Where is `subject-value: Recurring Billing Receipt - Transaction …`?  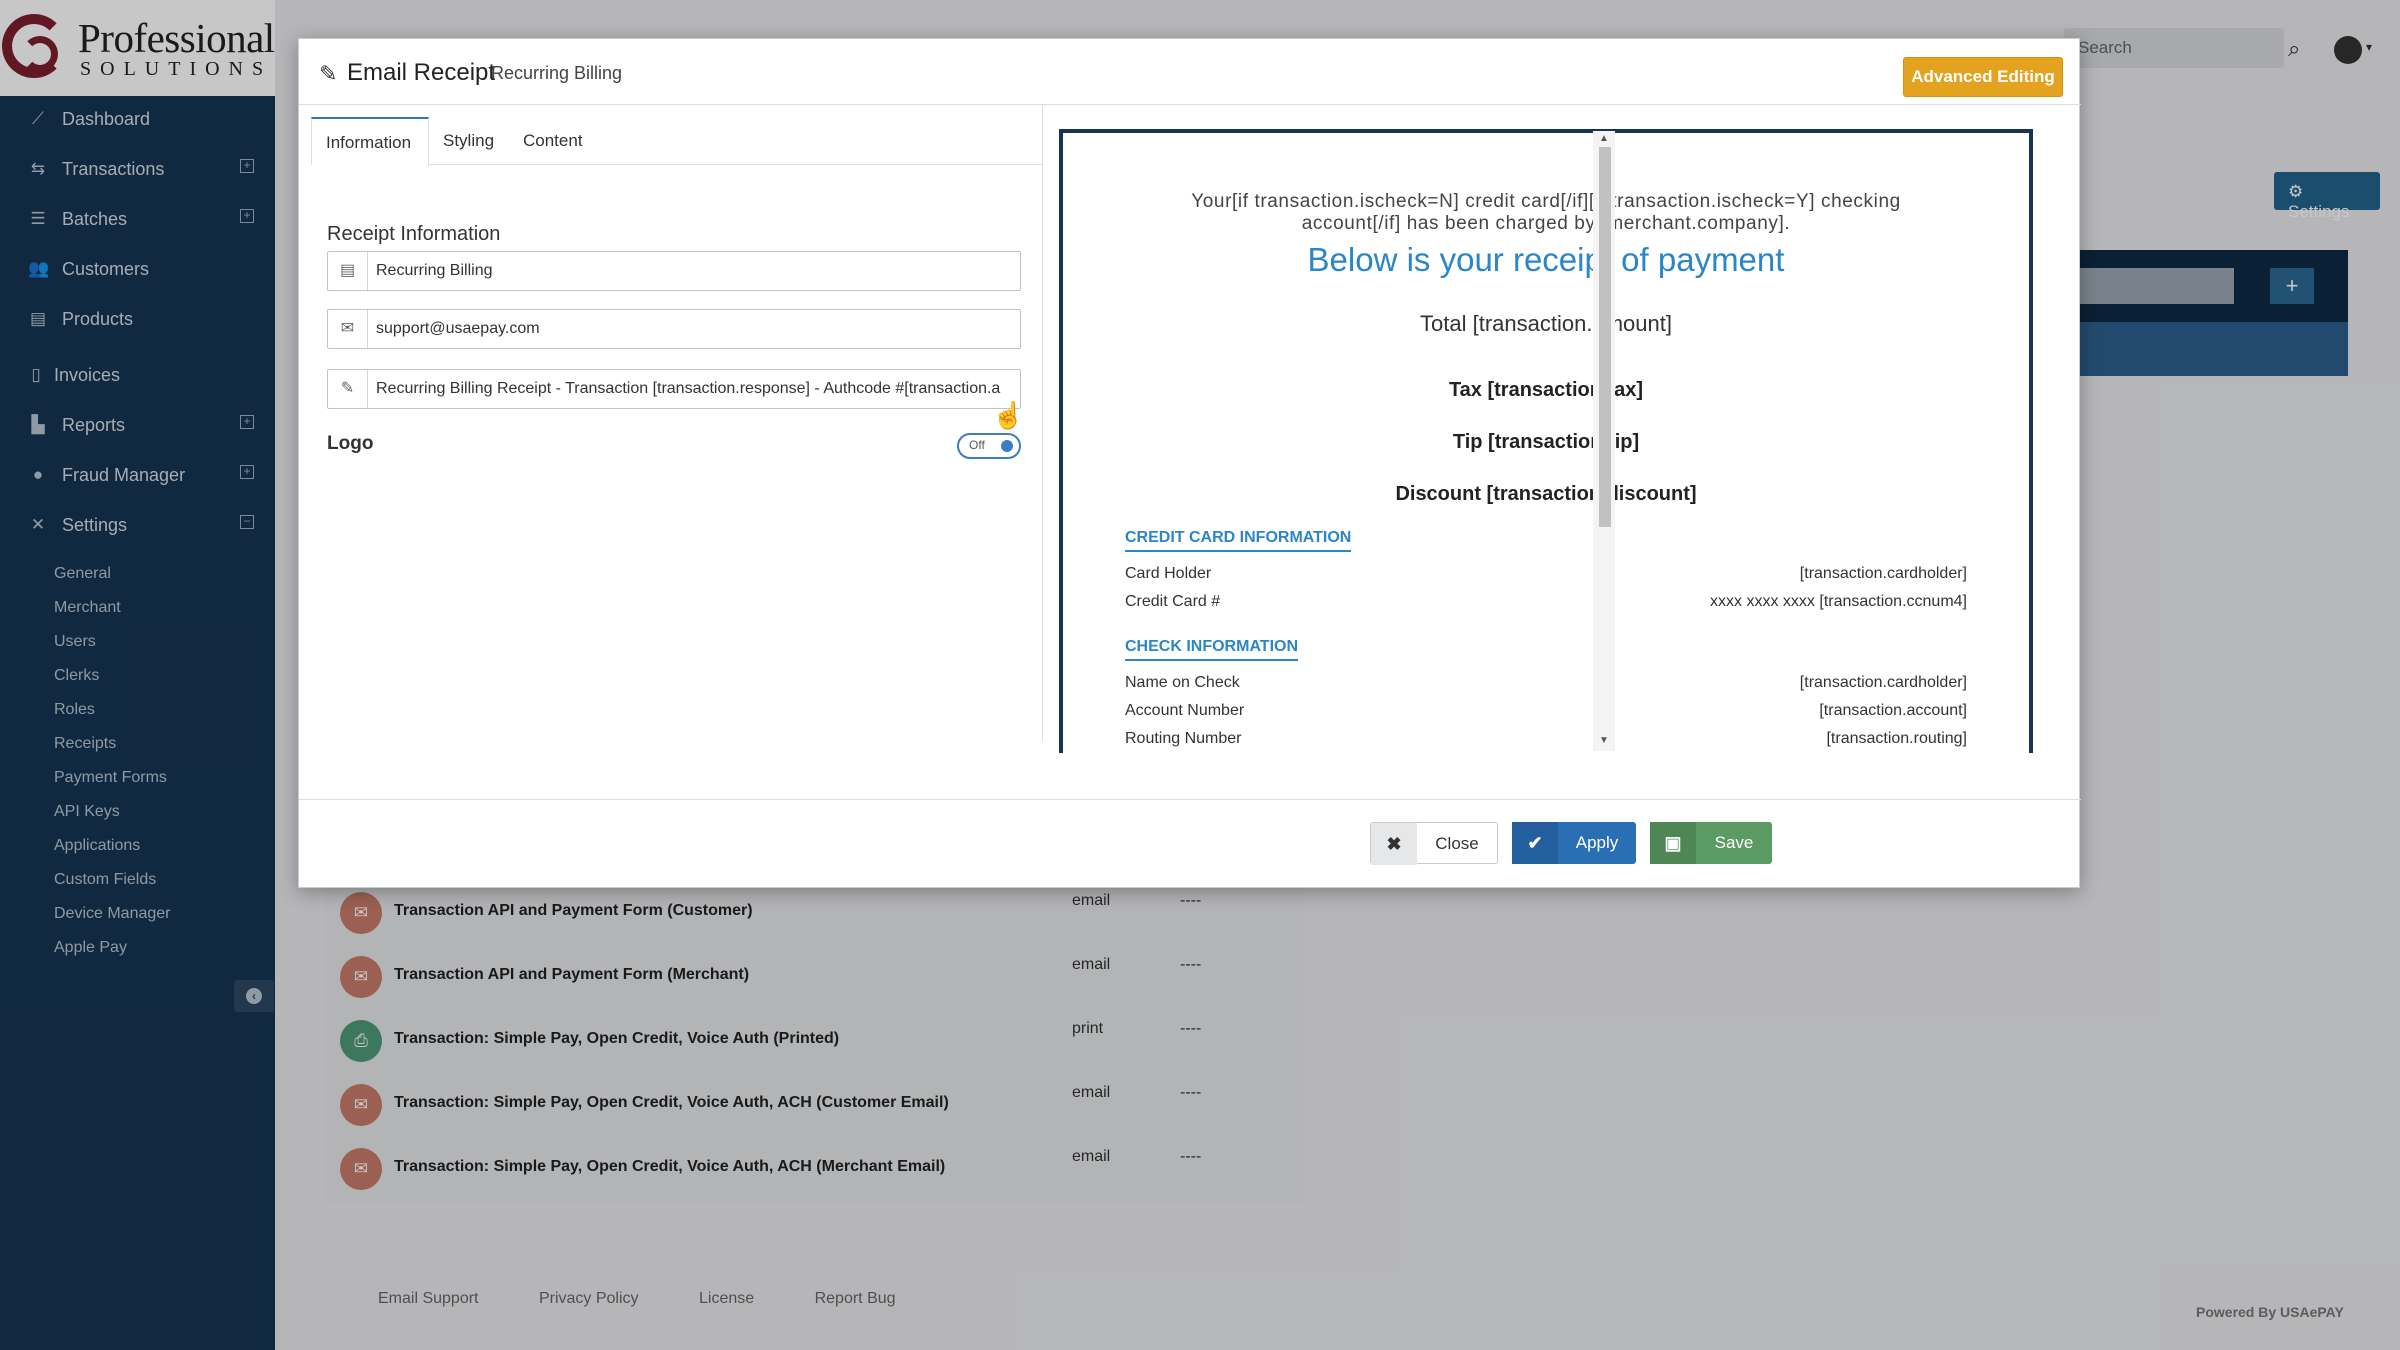 subject-value: Recurring Billing Receipt - Transaction … is located at coordinates (695, 389).